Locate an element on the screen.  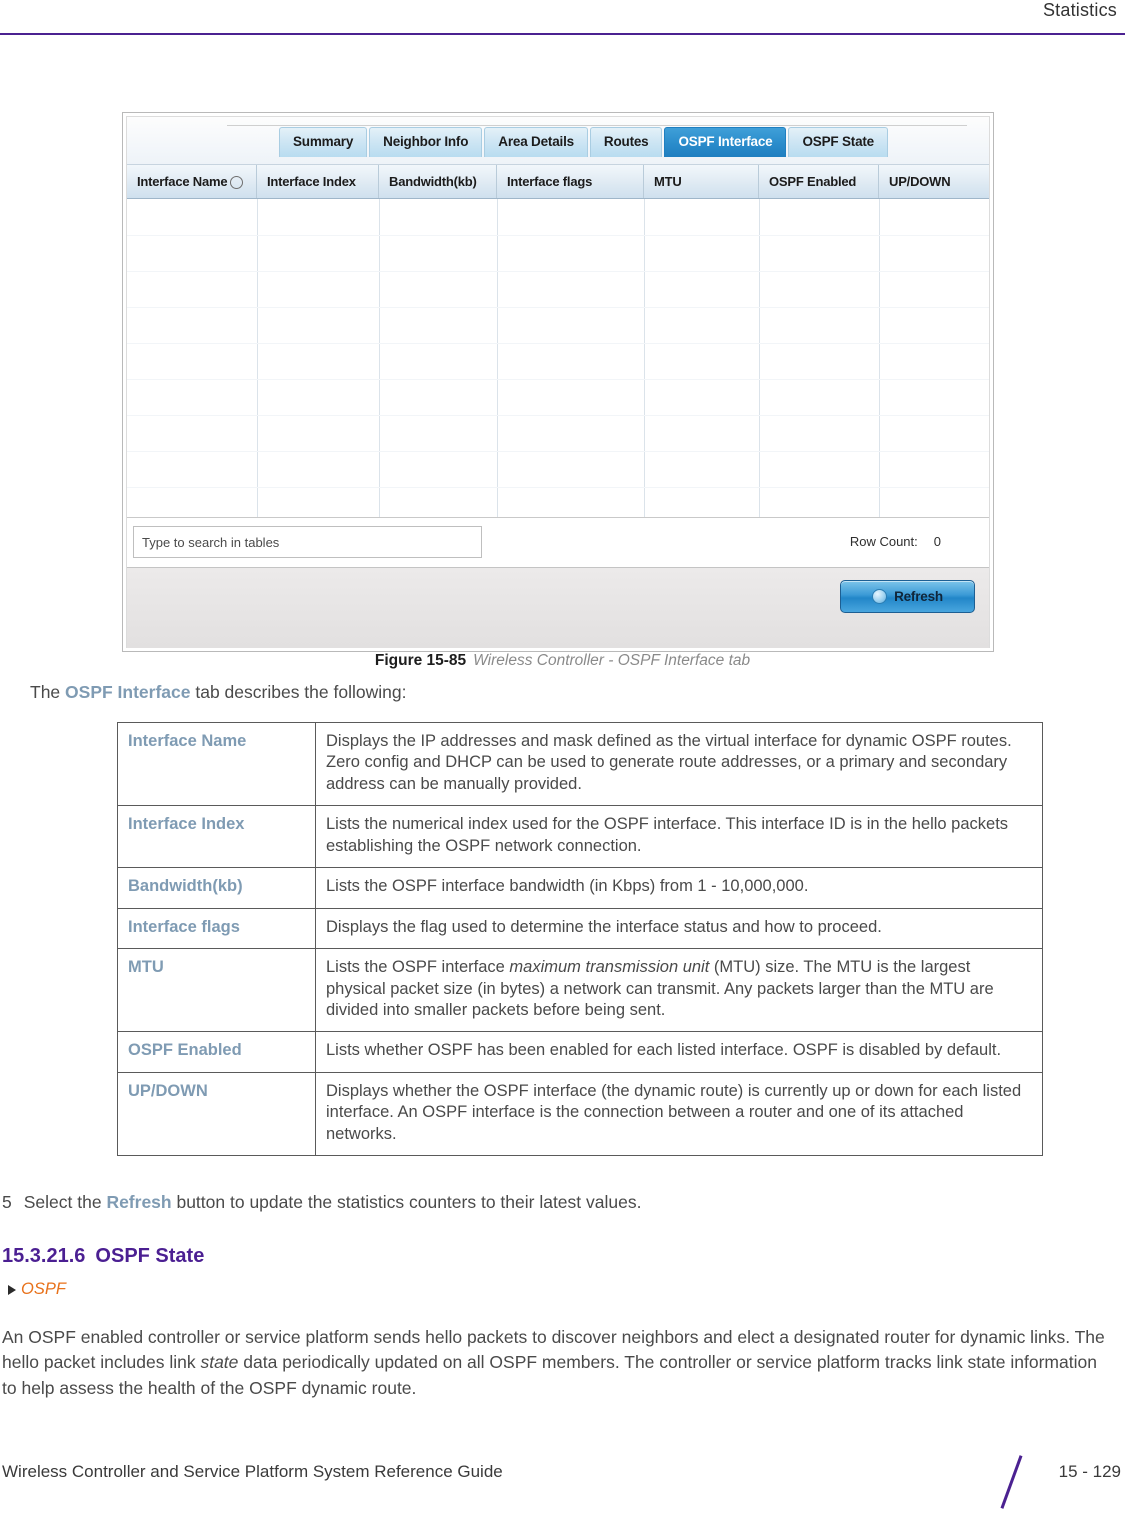
field-label-interface-index: Interface Index is located at coordinates (216, 837).